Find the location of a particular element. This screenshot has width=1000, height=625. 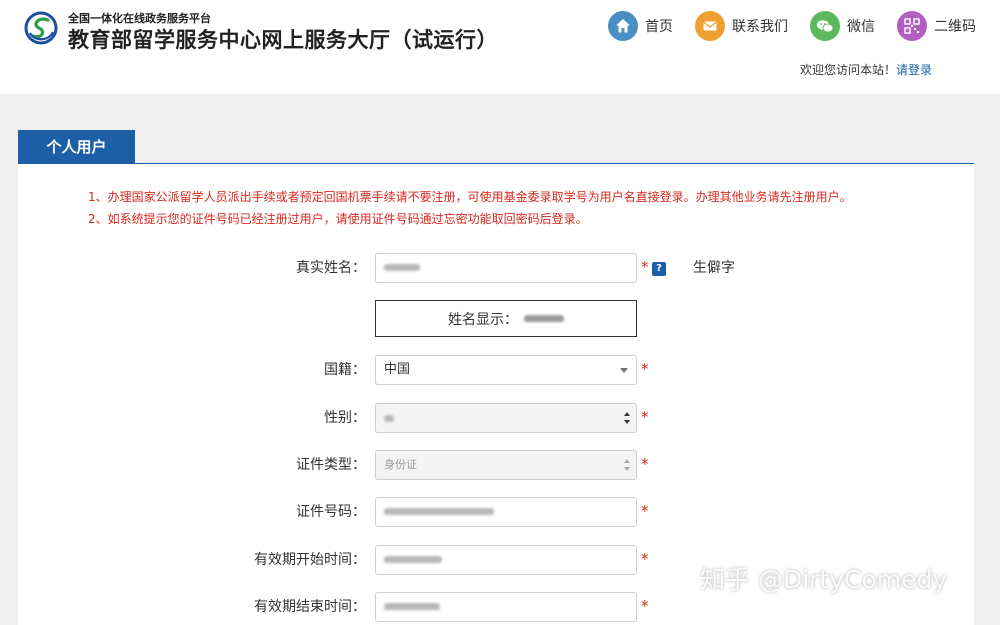

name-display-box: 姓名显示： is located at coordinates (506, 318).